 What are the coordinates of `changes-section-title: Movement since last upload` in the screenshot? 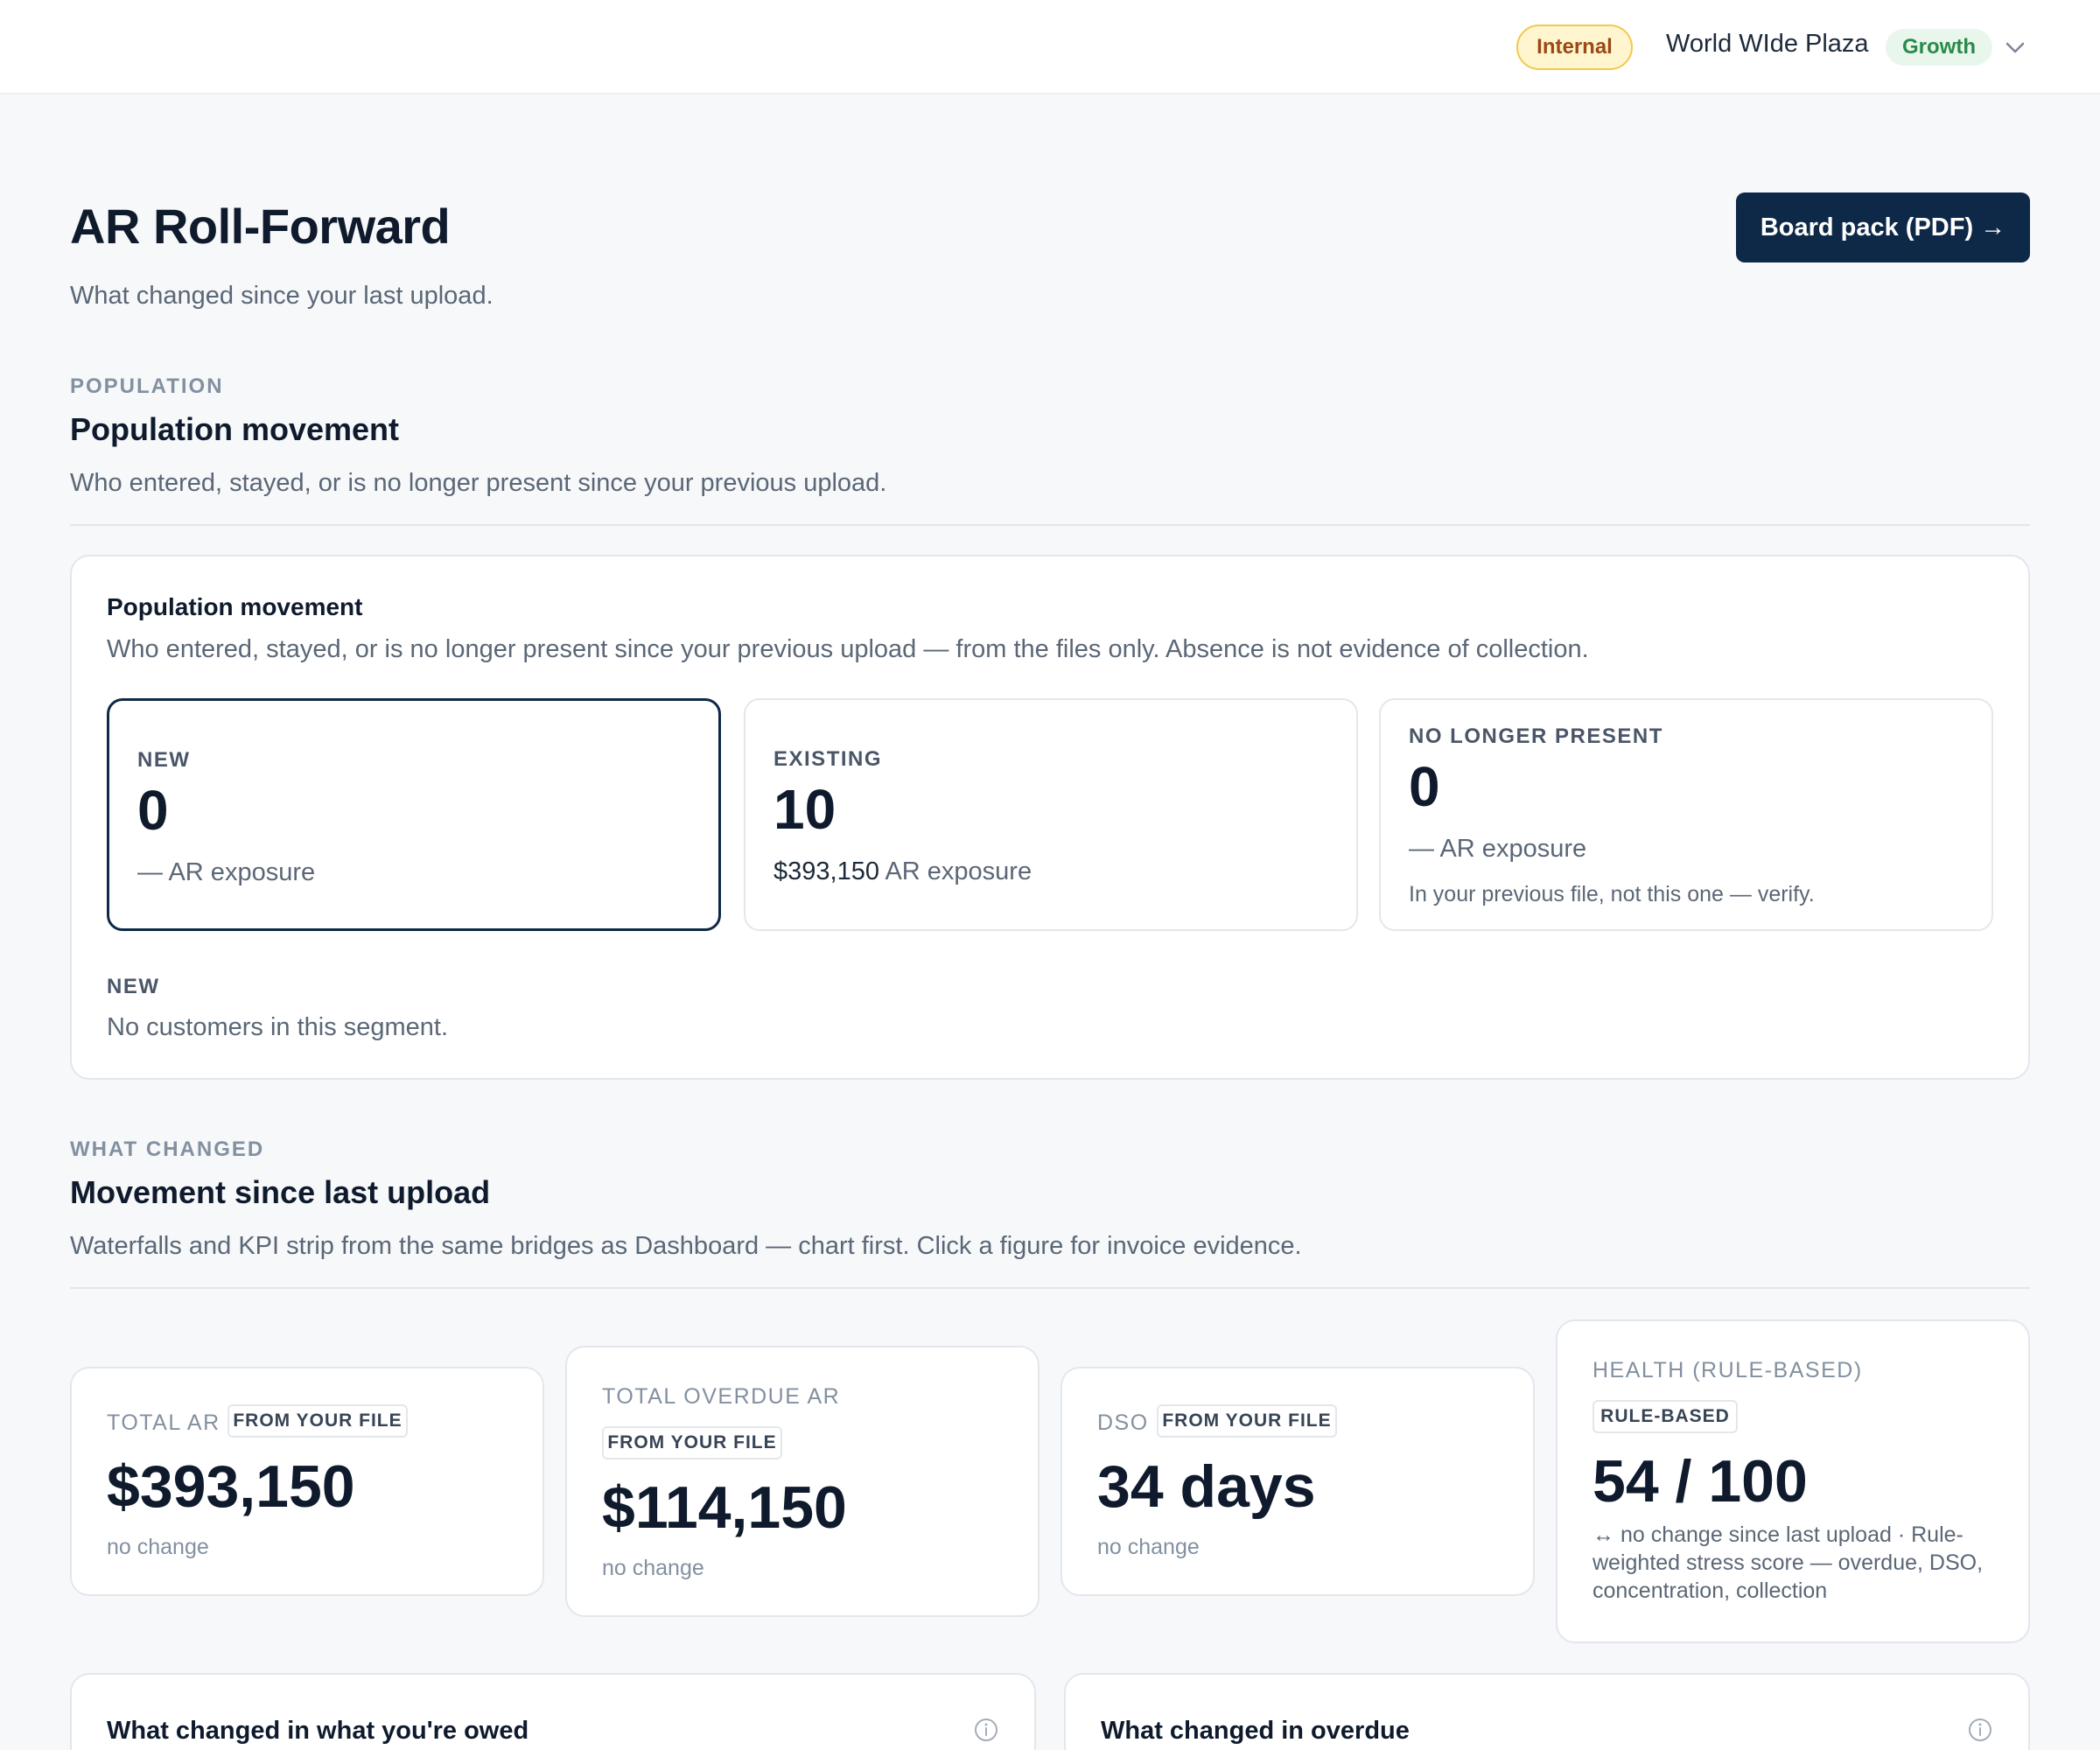 It's located at (280, 1192).